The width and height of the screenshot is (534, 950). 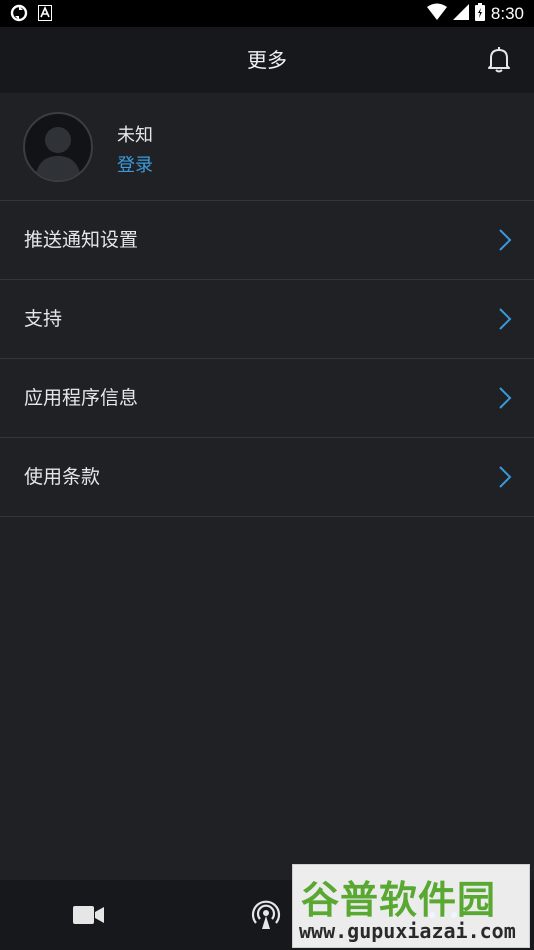 I want to click on bell-icon, so click(x=499, y=60).